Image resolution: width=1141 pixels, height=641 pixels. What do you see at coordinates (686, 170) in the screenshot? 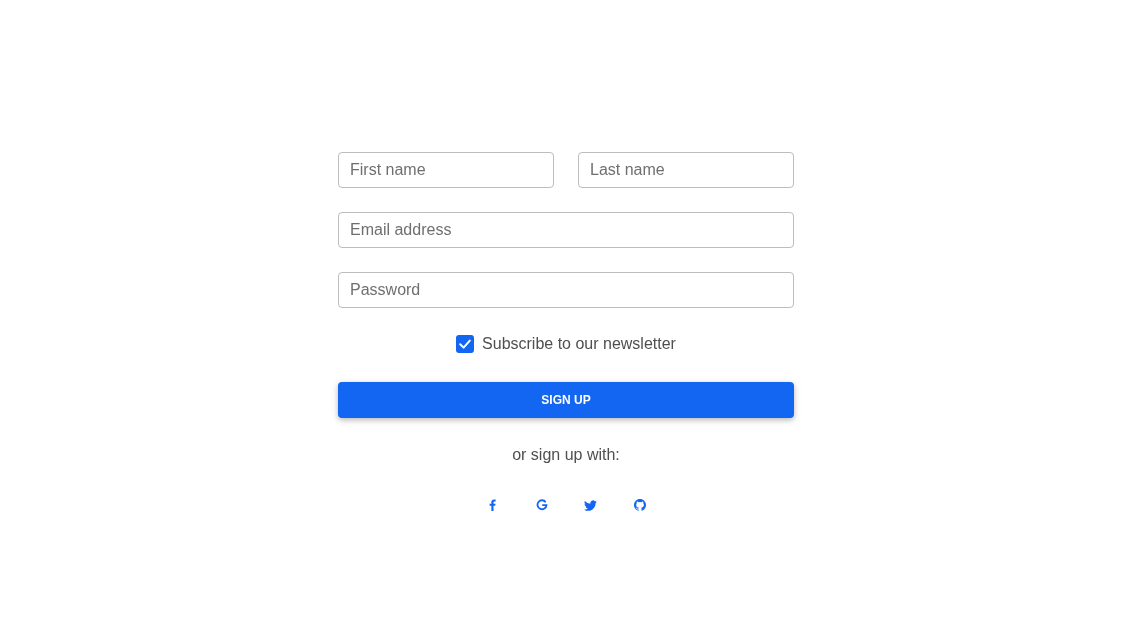
I see `last-name-field: Last name` at bounding box center [686, 170].